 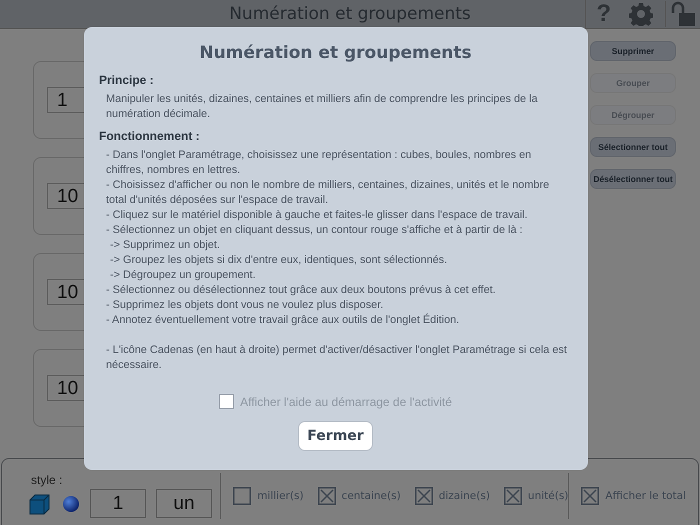 I want to click on close-button: Fermer, so click(x=335, y=436).